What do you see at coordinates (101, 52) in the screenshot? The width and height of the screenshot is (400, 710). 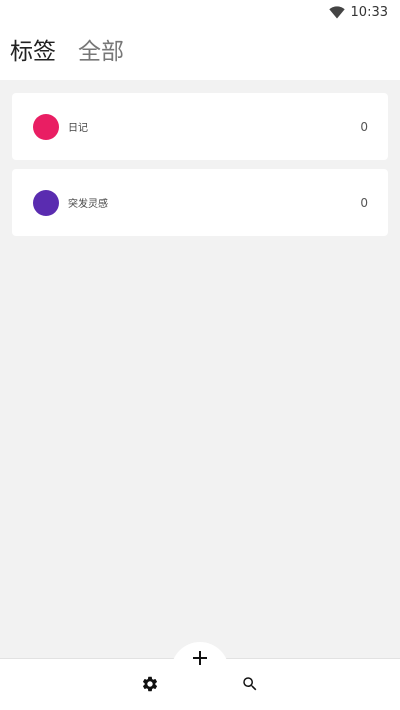 I see `tab-all: 全部` at bounding box center [101, 52].